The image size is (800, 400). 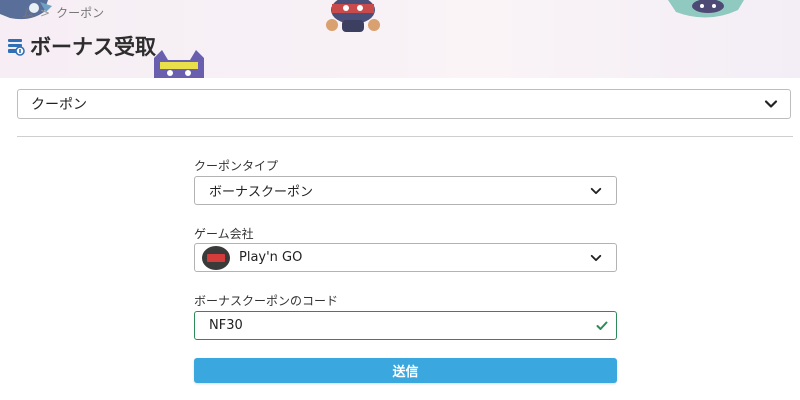 What do you see at coordinates (93, 47) in the screenshot?
I see `page-title: ボーナス受取` at bounding box center [93, 47].